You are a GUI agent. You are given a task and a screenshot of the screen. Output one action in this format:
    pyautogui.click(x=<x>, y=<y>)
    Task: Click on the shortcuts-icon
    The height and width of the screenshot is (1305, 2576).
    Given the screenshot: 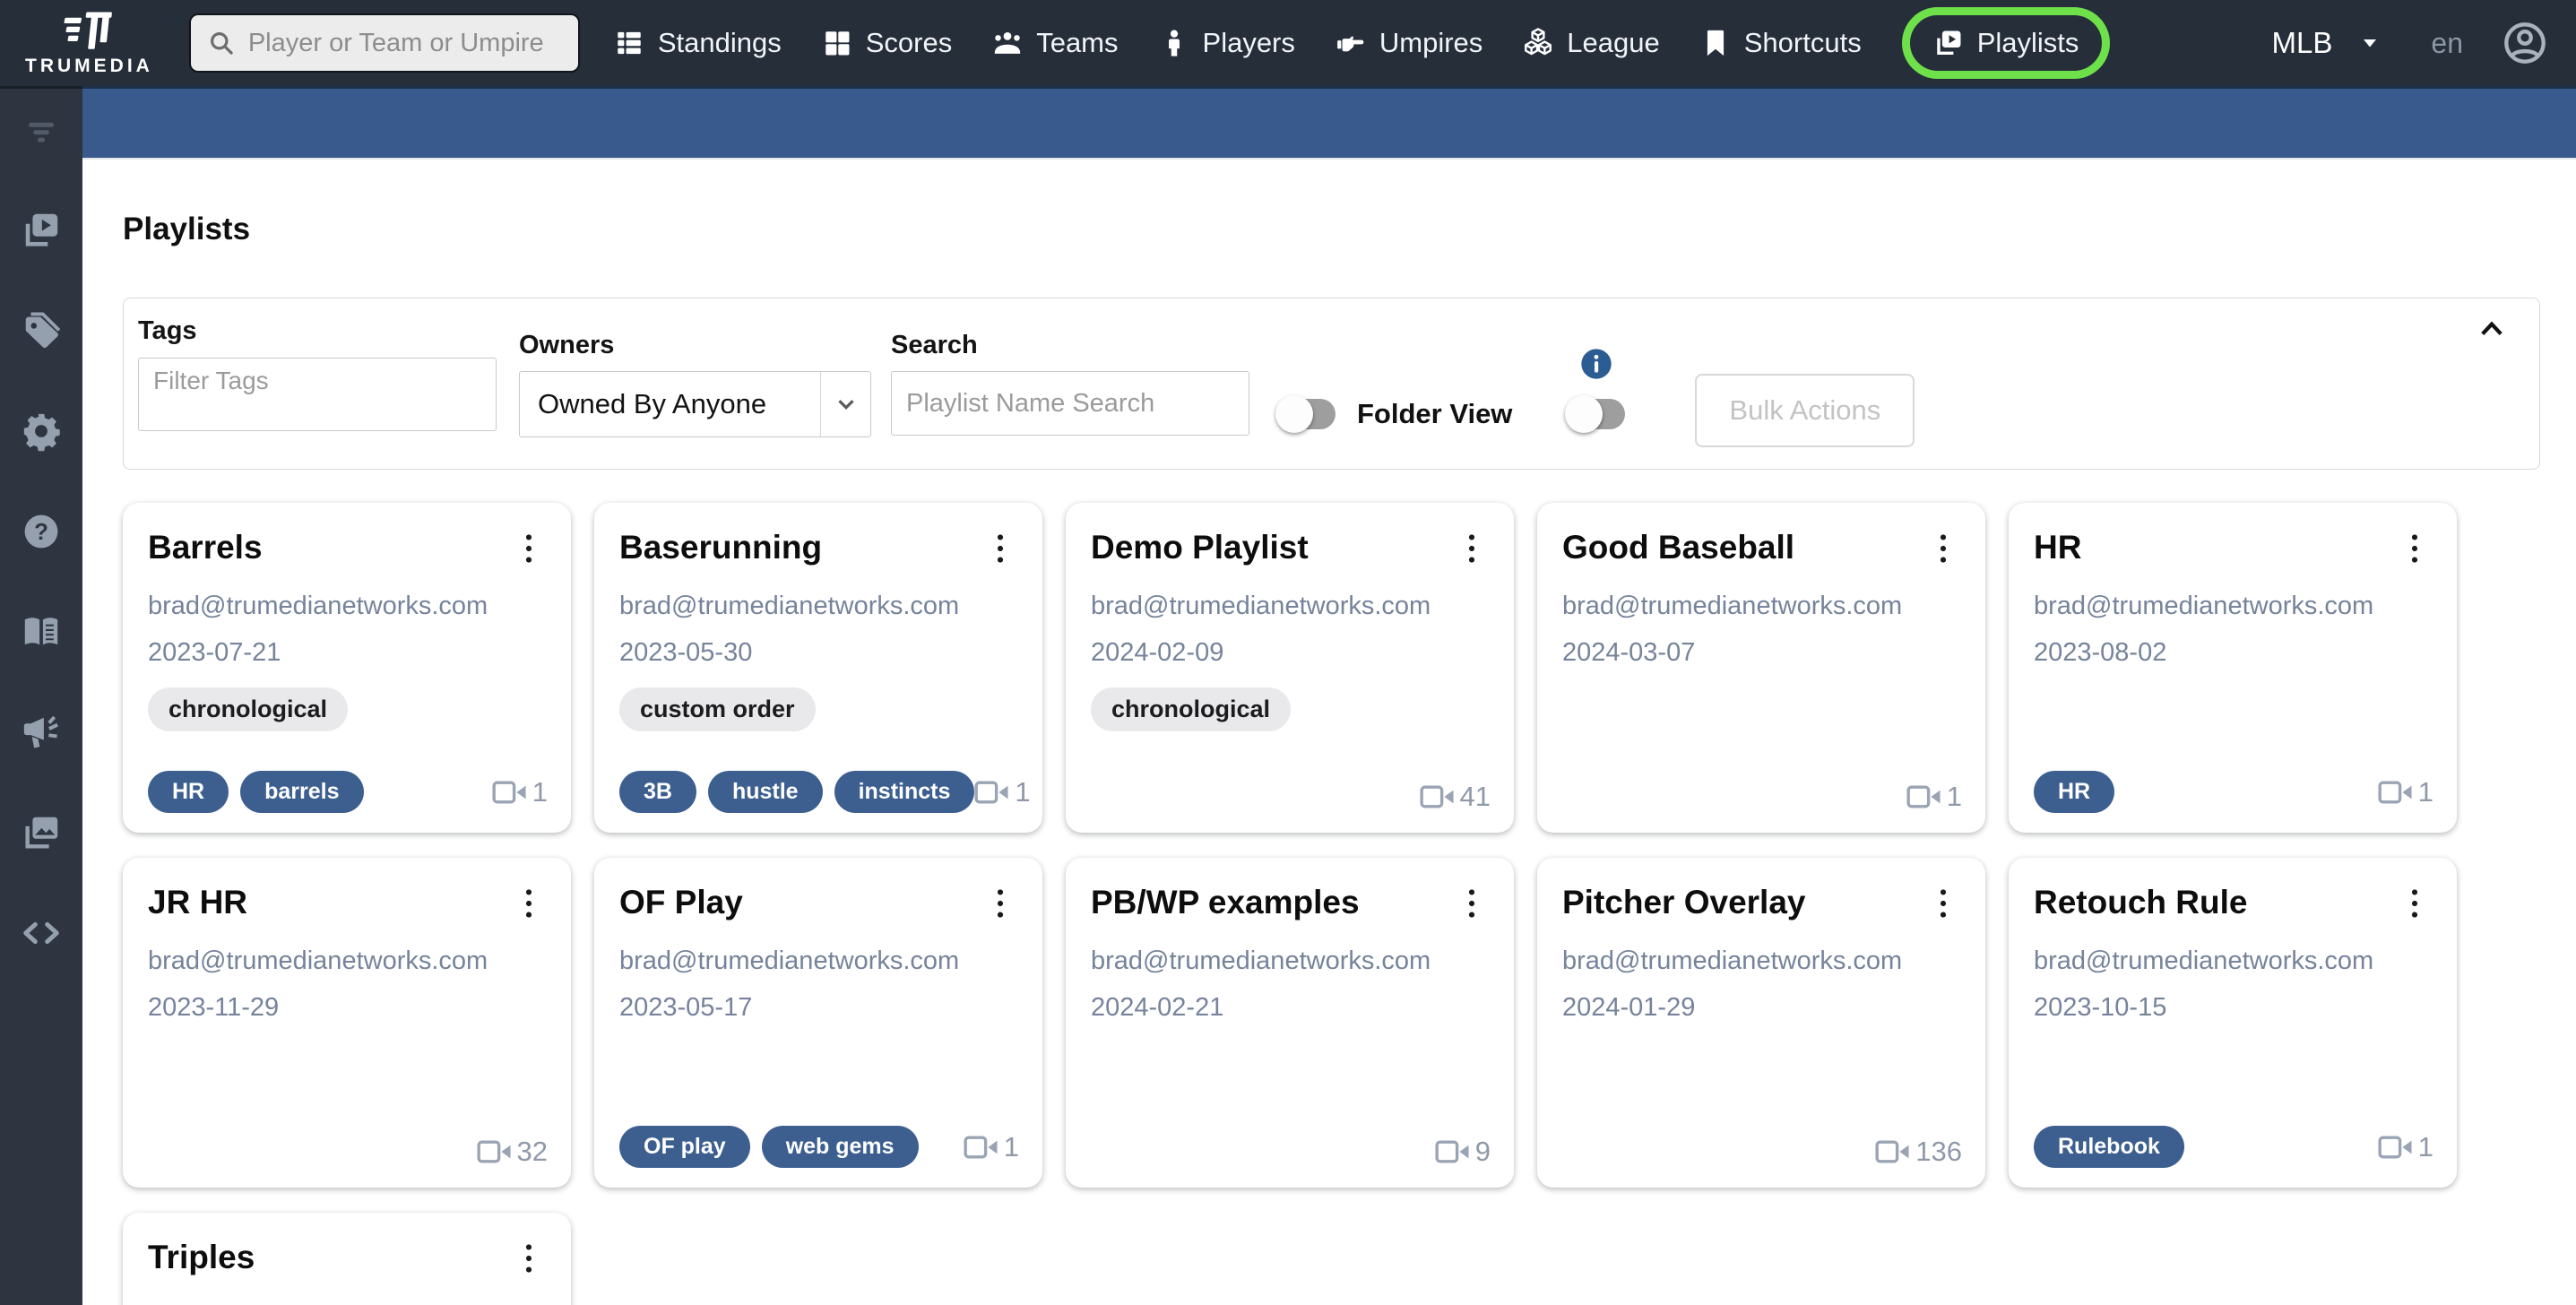 What is the action you would take?
    pyautogui.click(x=1715, y=43)
    